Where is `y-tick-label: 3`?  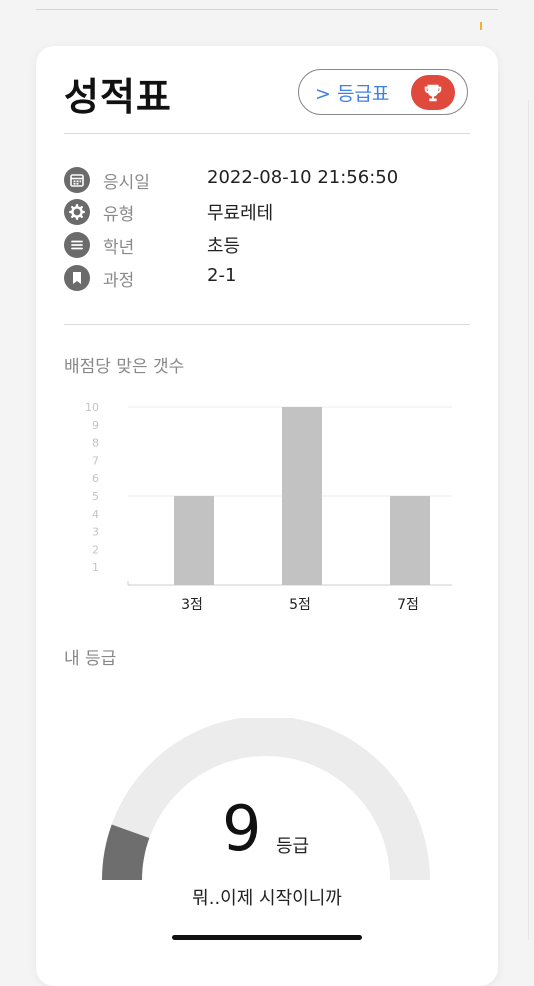
y-tick-label: 3 is located at coordinates (95, 532).